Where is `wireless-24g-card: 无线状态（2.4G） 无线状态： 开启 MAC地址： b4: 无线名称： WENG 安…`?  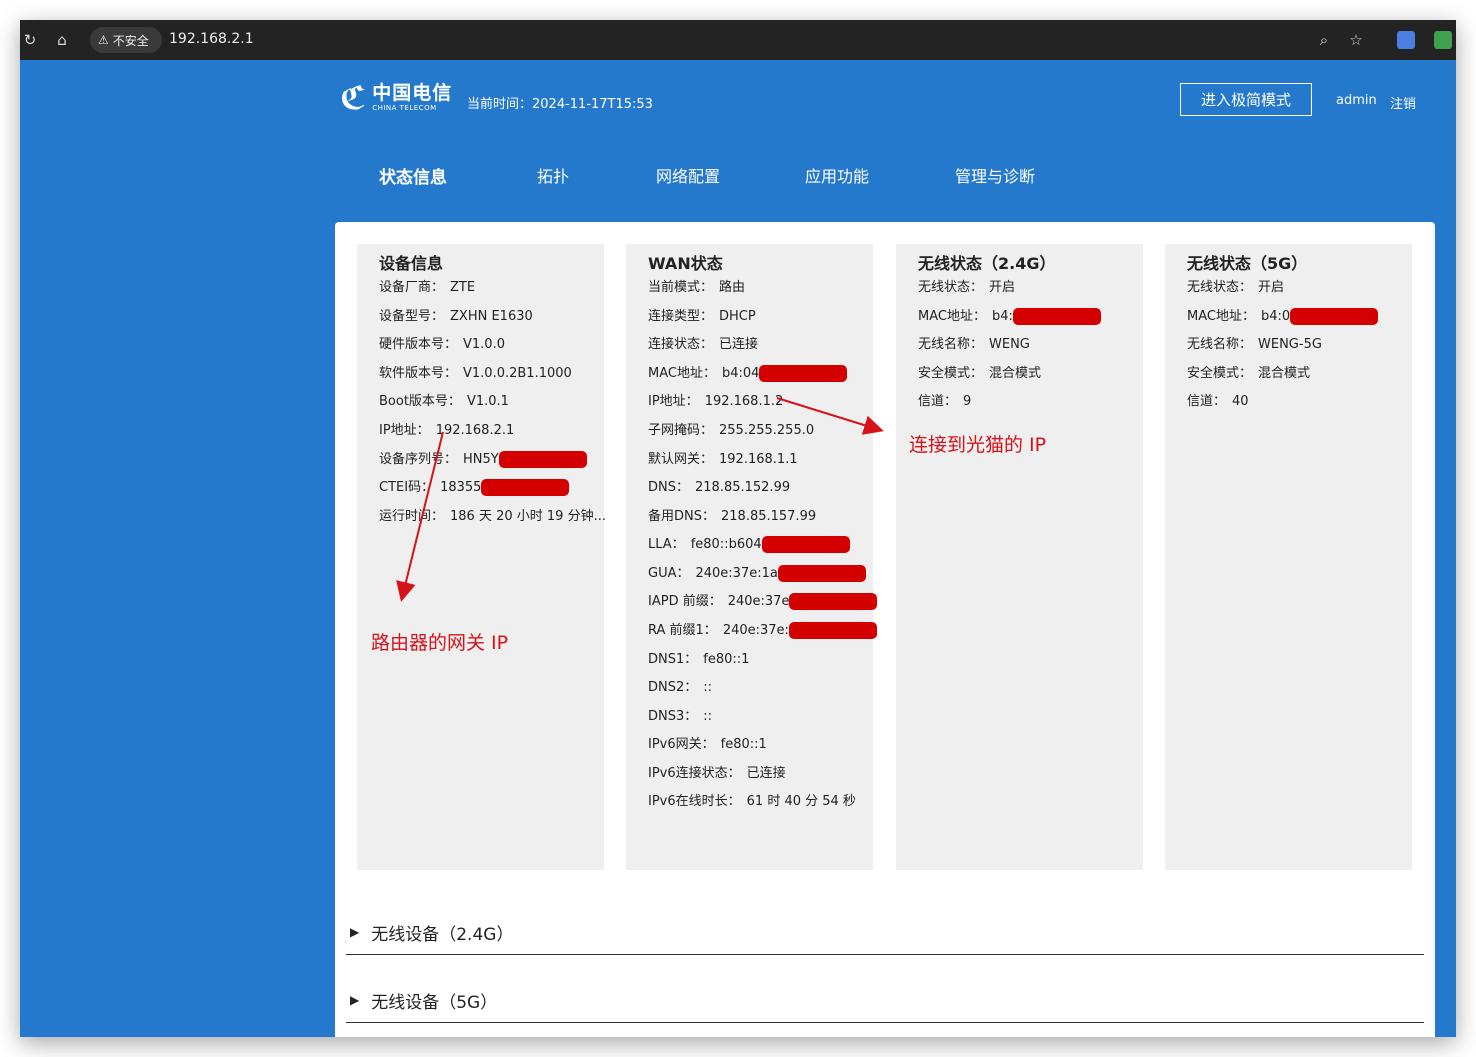
wireless-24g-card: 无线状态（2.4G） 无线状态： 开启 MAC地址： b4: 无线名称： WENG 安… is located at coordinates (1019, 557).